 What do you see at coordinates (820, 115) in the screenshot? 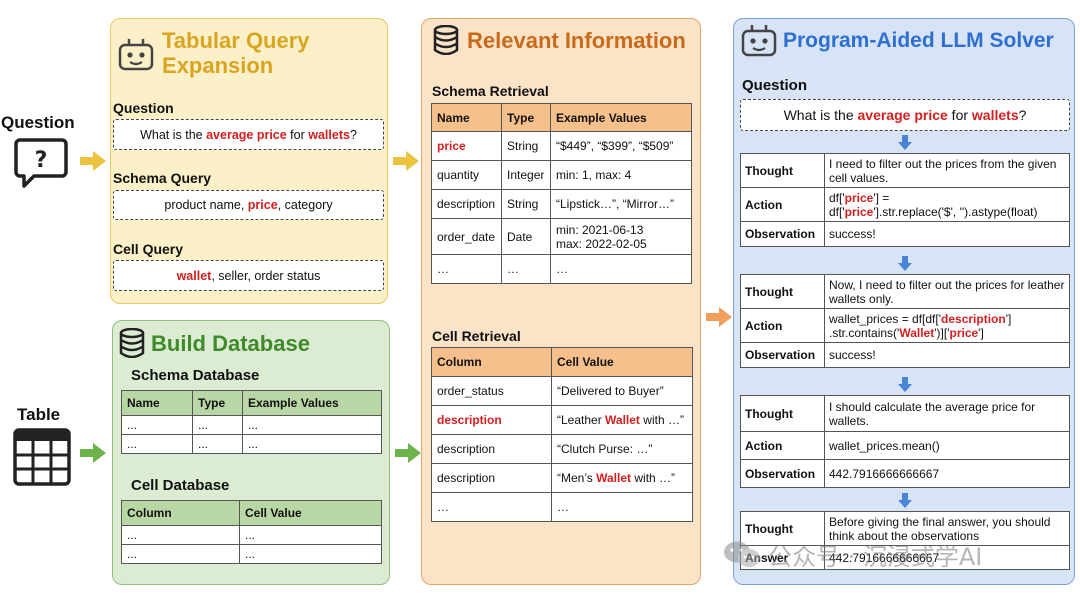
I see `text: What is the` at bounding box center [820, 115].